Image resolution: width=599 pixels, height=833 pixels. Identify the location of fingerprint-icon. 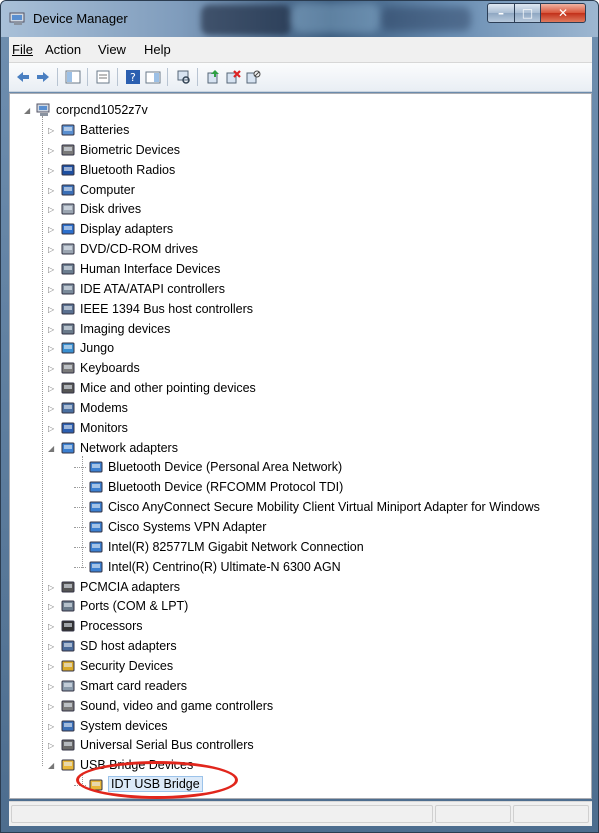
(68, 150).